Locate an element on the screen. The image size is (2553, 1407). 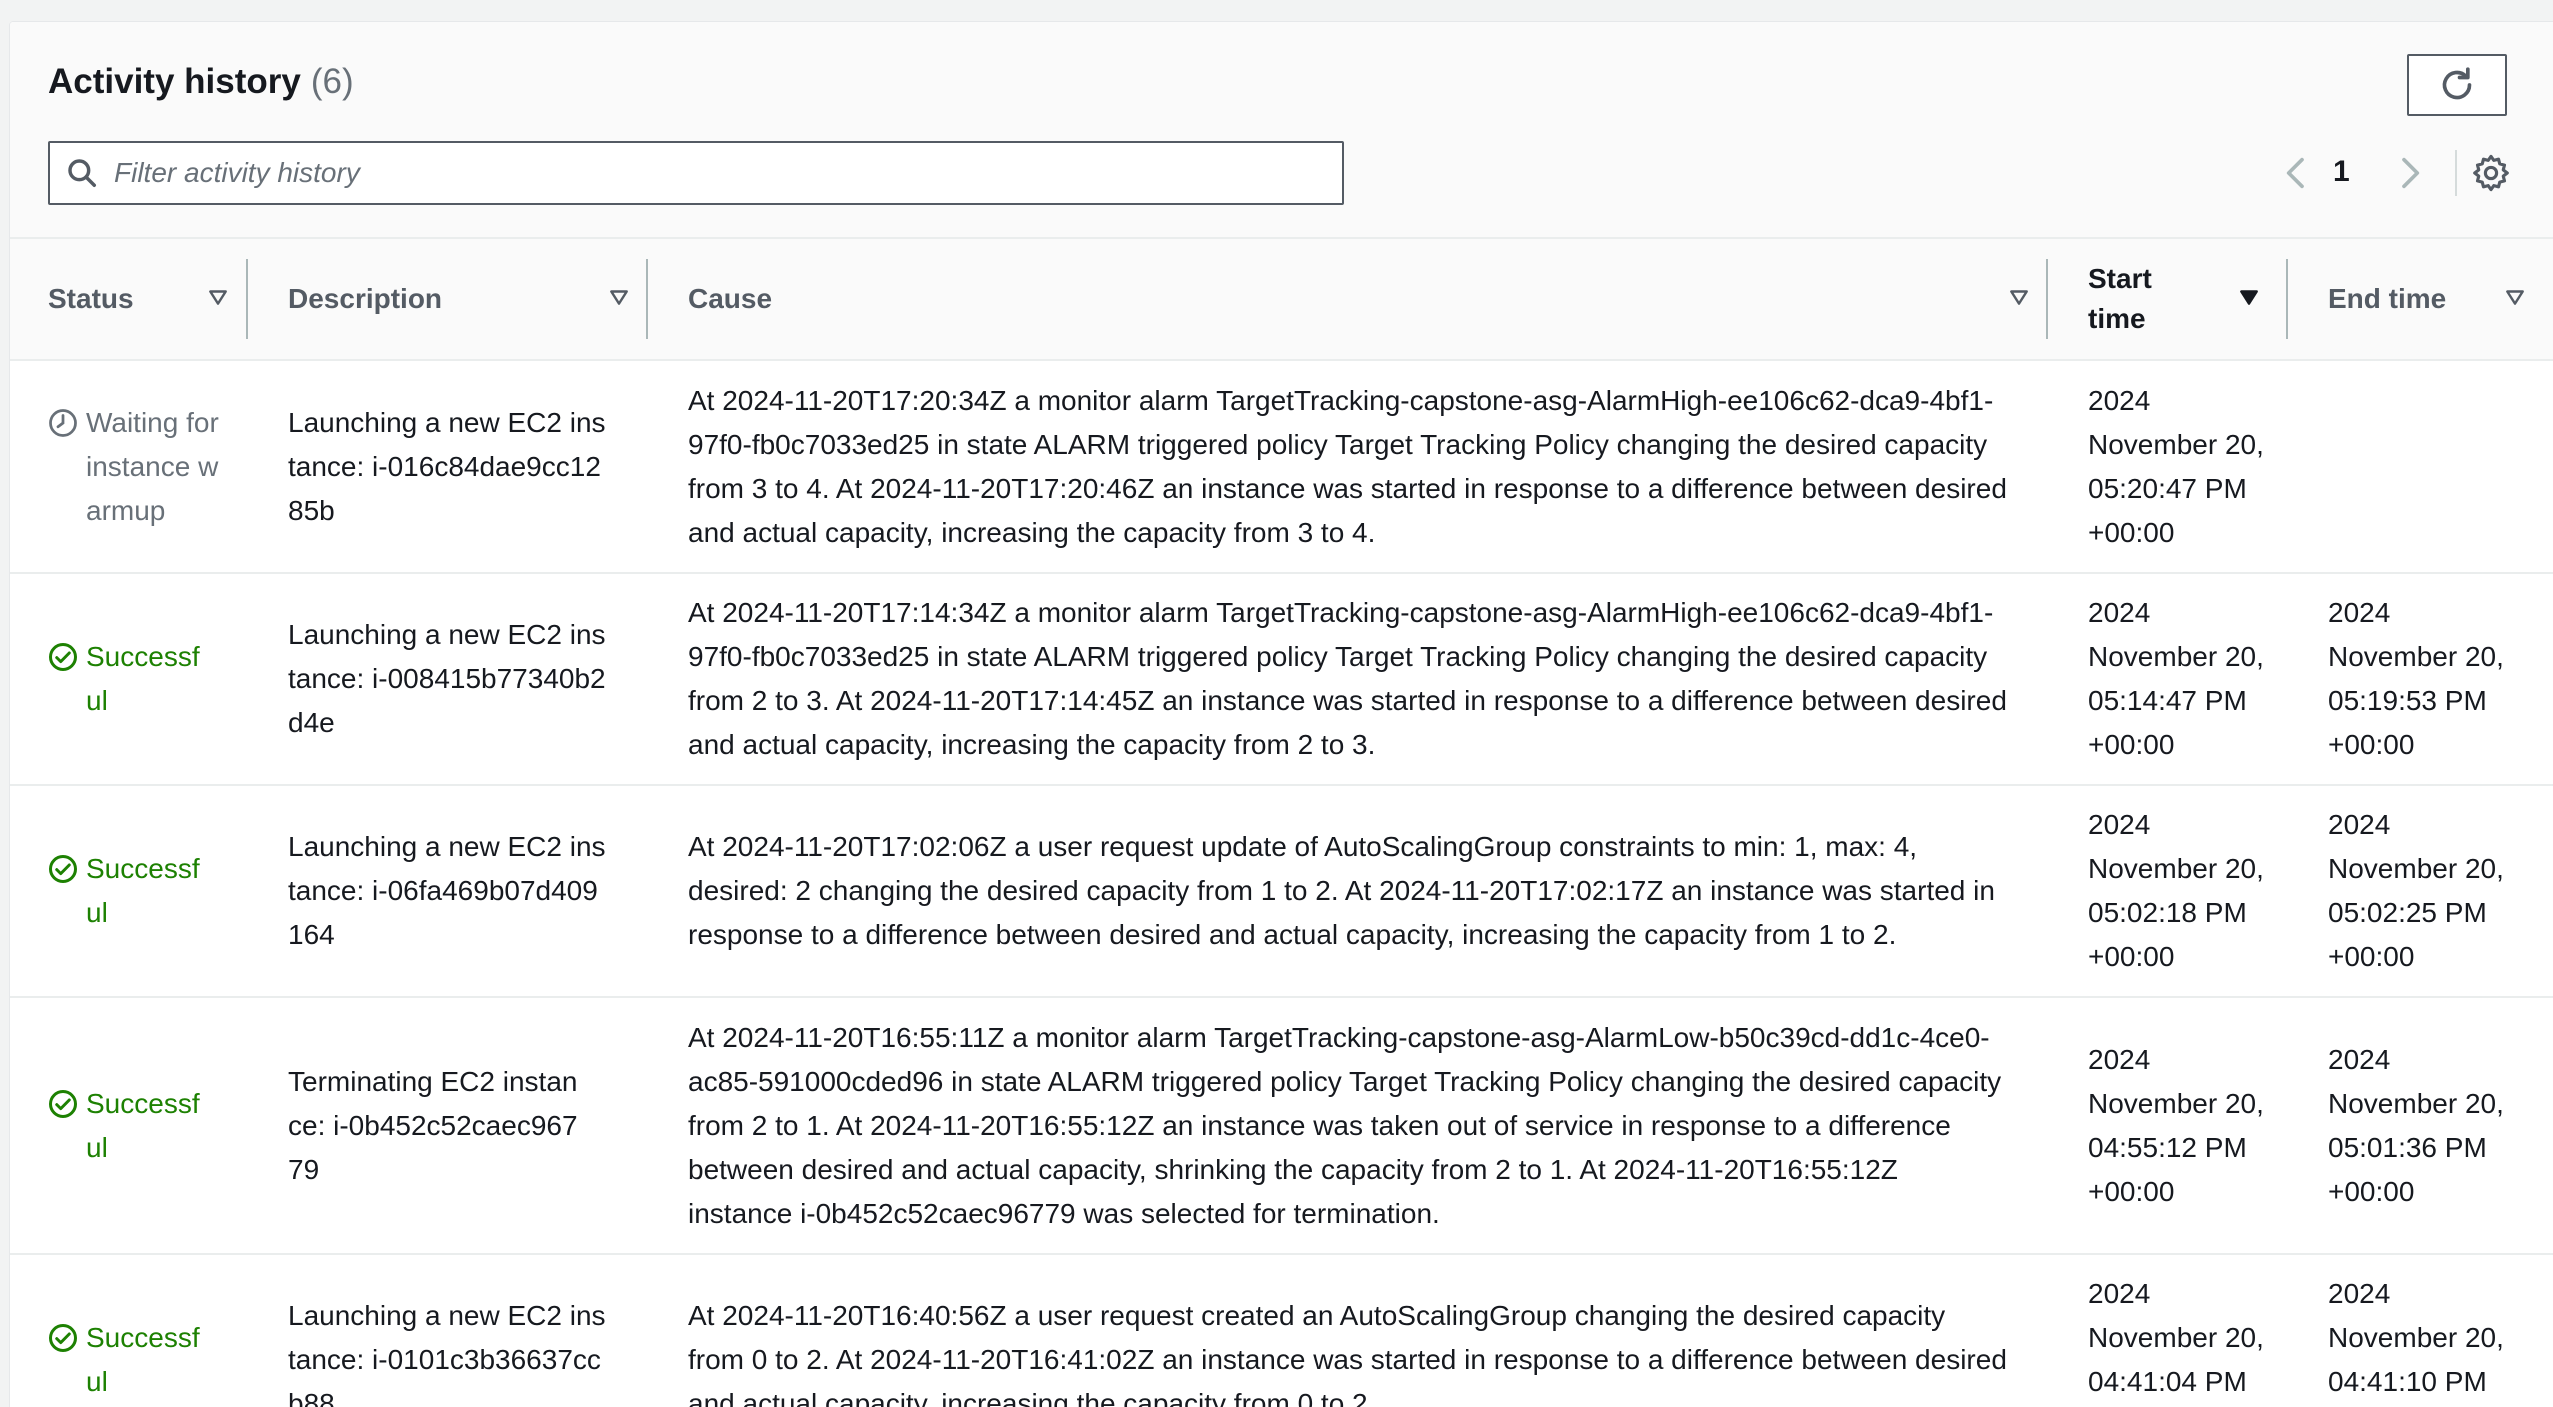
refresh-icon is located at coordinates (2457, 83).